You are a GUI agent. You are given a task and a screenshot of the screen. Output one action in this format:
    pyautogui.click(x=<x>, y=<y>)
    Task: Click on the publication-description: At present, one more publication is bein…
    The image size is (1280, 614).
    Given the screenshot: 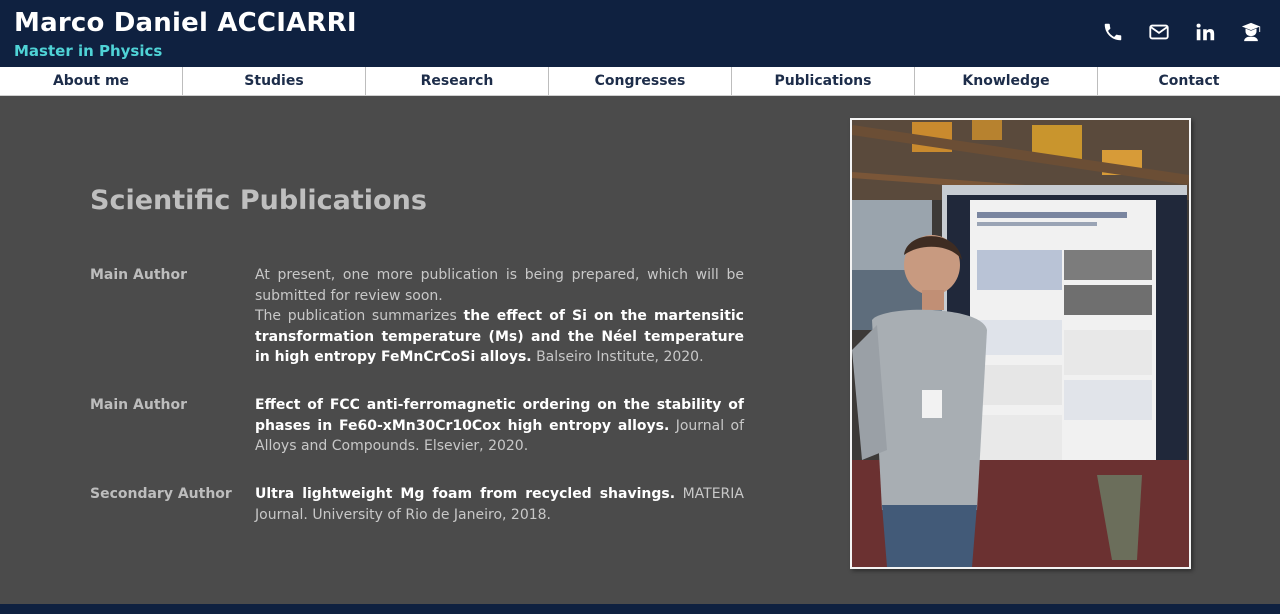 What is the action you would take?
    pyautogui.click(x=499, y=316)
    